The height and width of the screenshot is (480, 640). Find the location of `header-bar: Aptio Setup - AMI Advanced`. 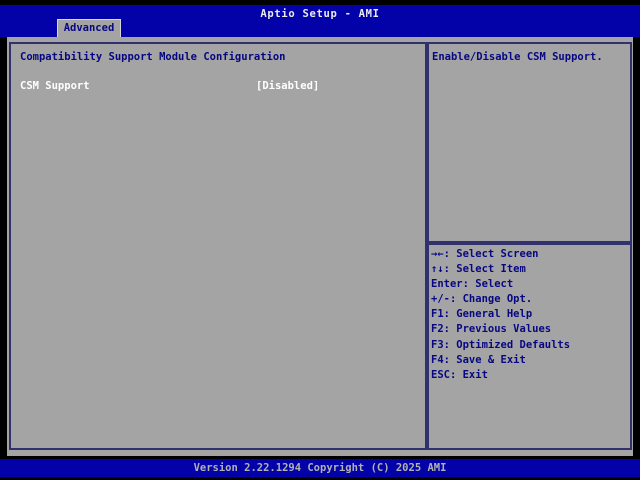

header-bar: Aptio Setup - AMI Advanced is located at coordinates (320, 21).